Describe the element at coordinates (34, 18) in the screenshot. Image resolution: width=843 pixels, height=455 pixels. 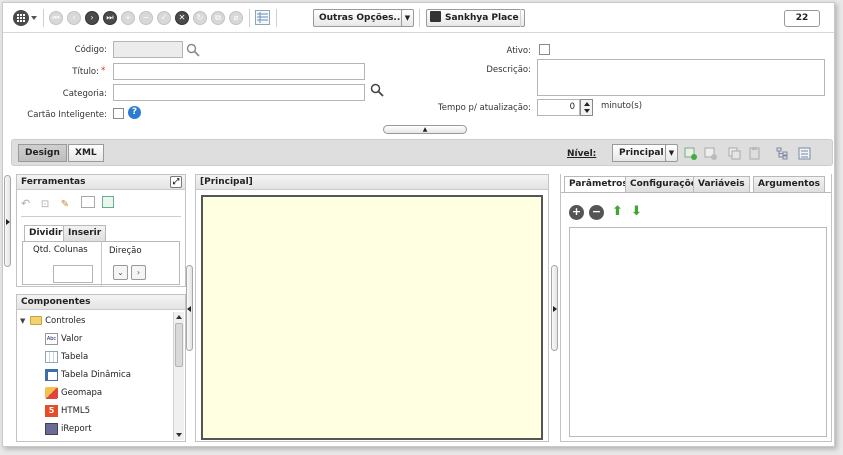
I see `chevron-down-icon` at that location.